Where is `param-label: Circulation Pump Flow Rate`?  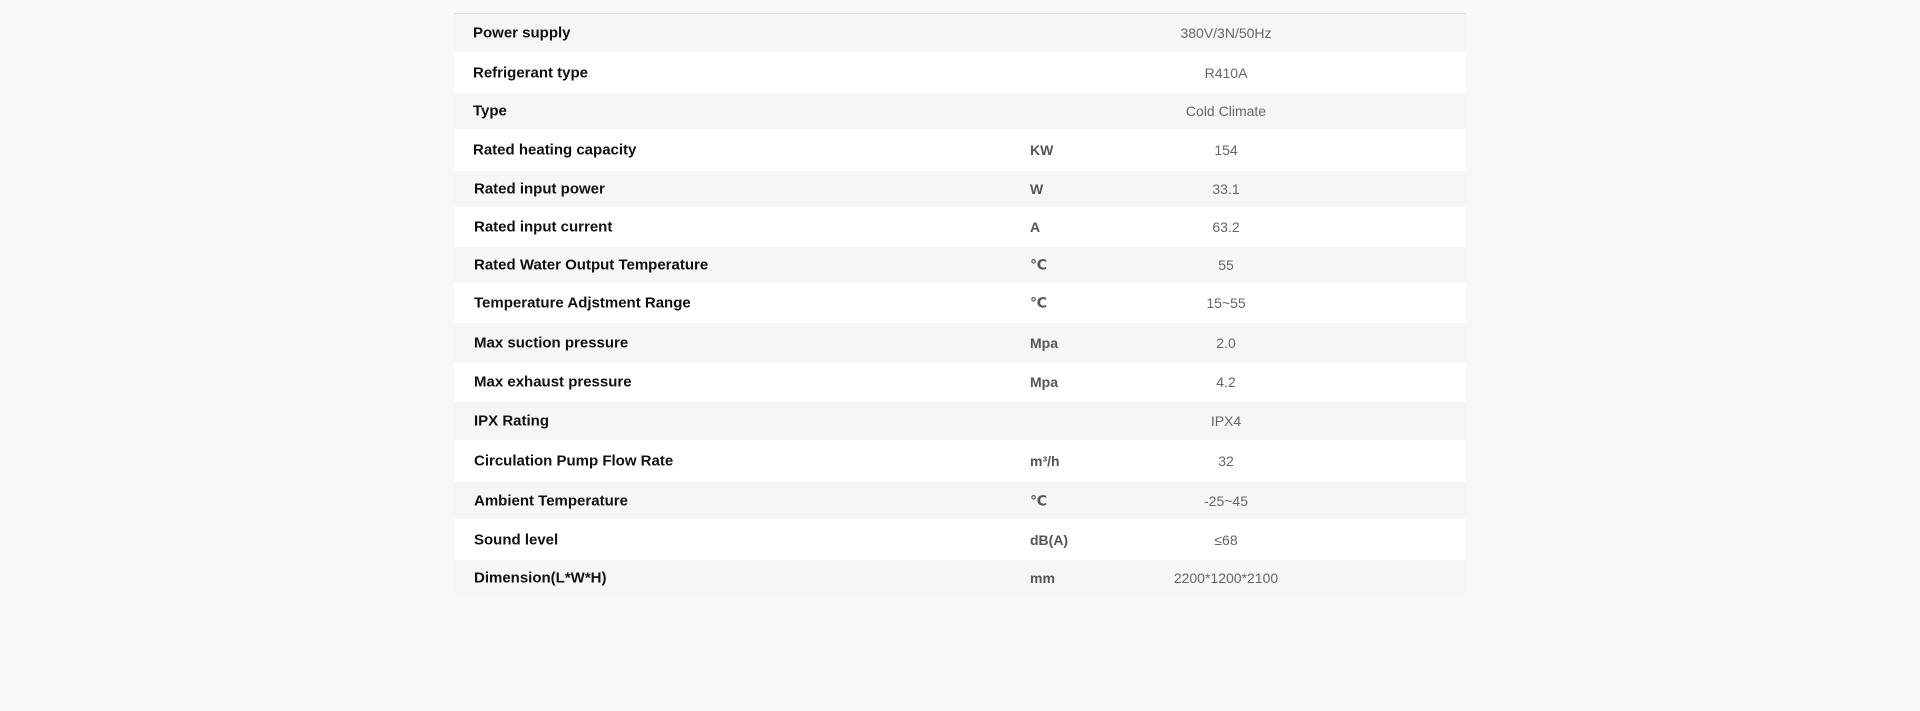
param-label: Circulation Pump Flow Rate is located at coordinates (574, 461).